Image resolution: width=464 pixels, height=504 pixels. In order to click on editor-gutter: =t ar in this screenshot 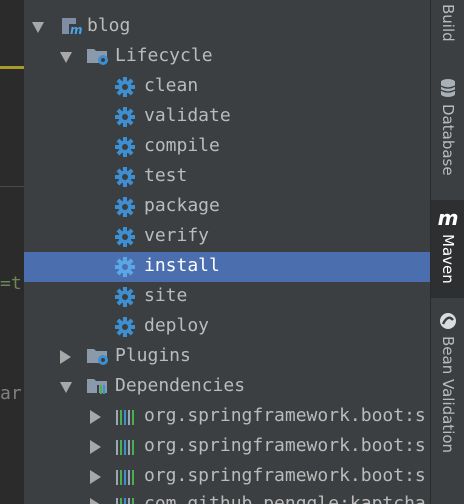, I will do `click(12, 252)`.